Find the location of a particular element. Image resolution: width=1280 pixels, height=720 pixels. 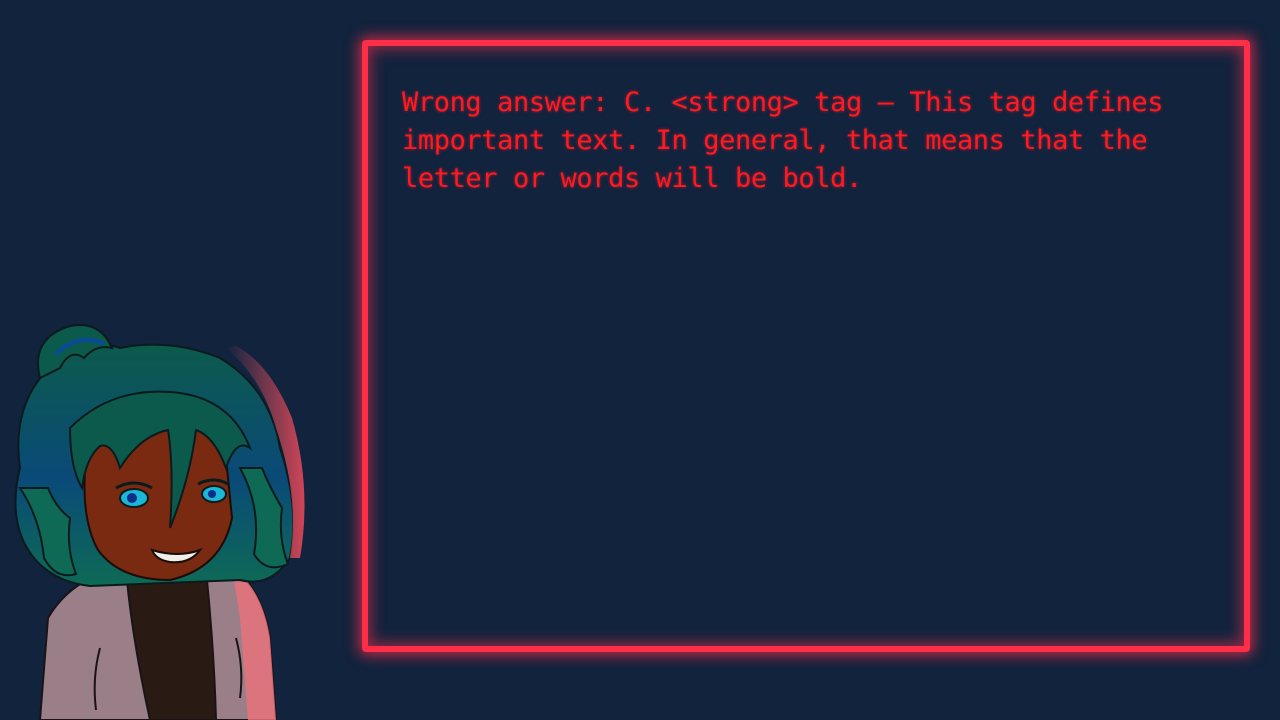

character-portrait-icon is located at coordinates (159, 522).